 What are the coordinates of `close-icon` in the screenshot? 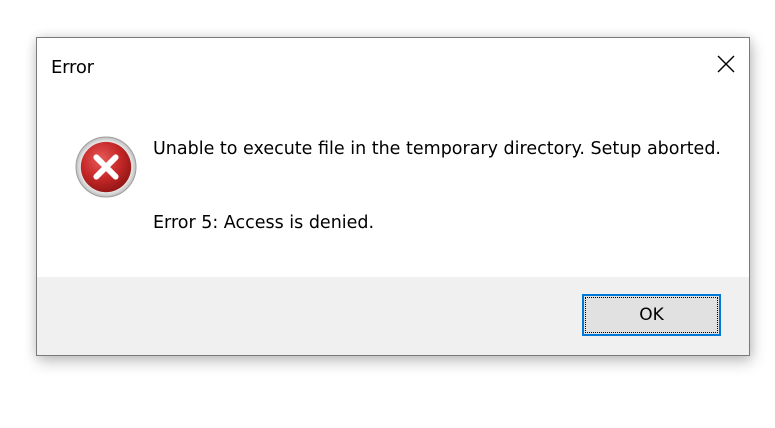 It's located at (726, 64).